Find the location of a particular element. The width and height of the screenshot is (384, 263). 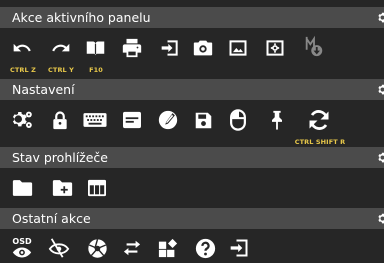

print-button is located at coordinates (132, 48).